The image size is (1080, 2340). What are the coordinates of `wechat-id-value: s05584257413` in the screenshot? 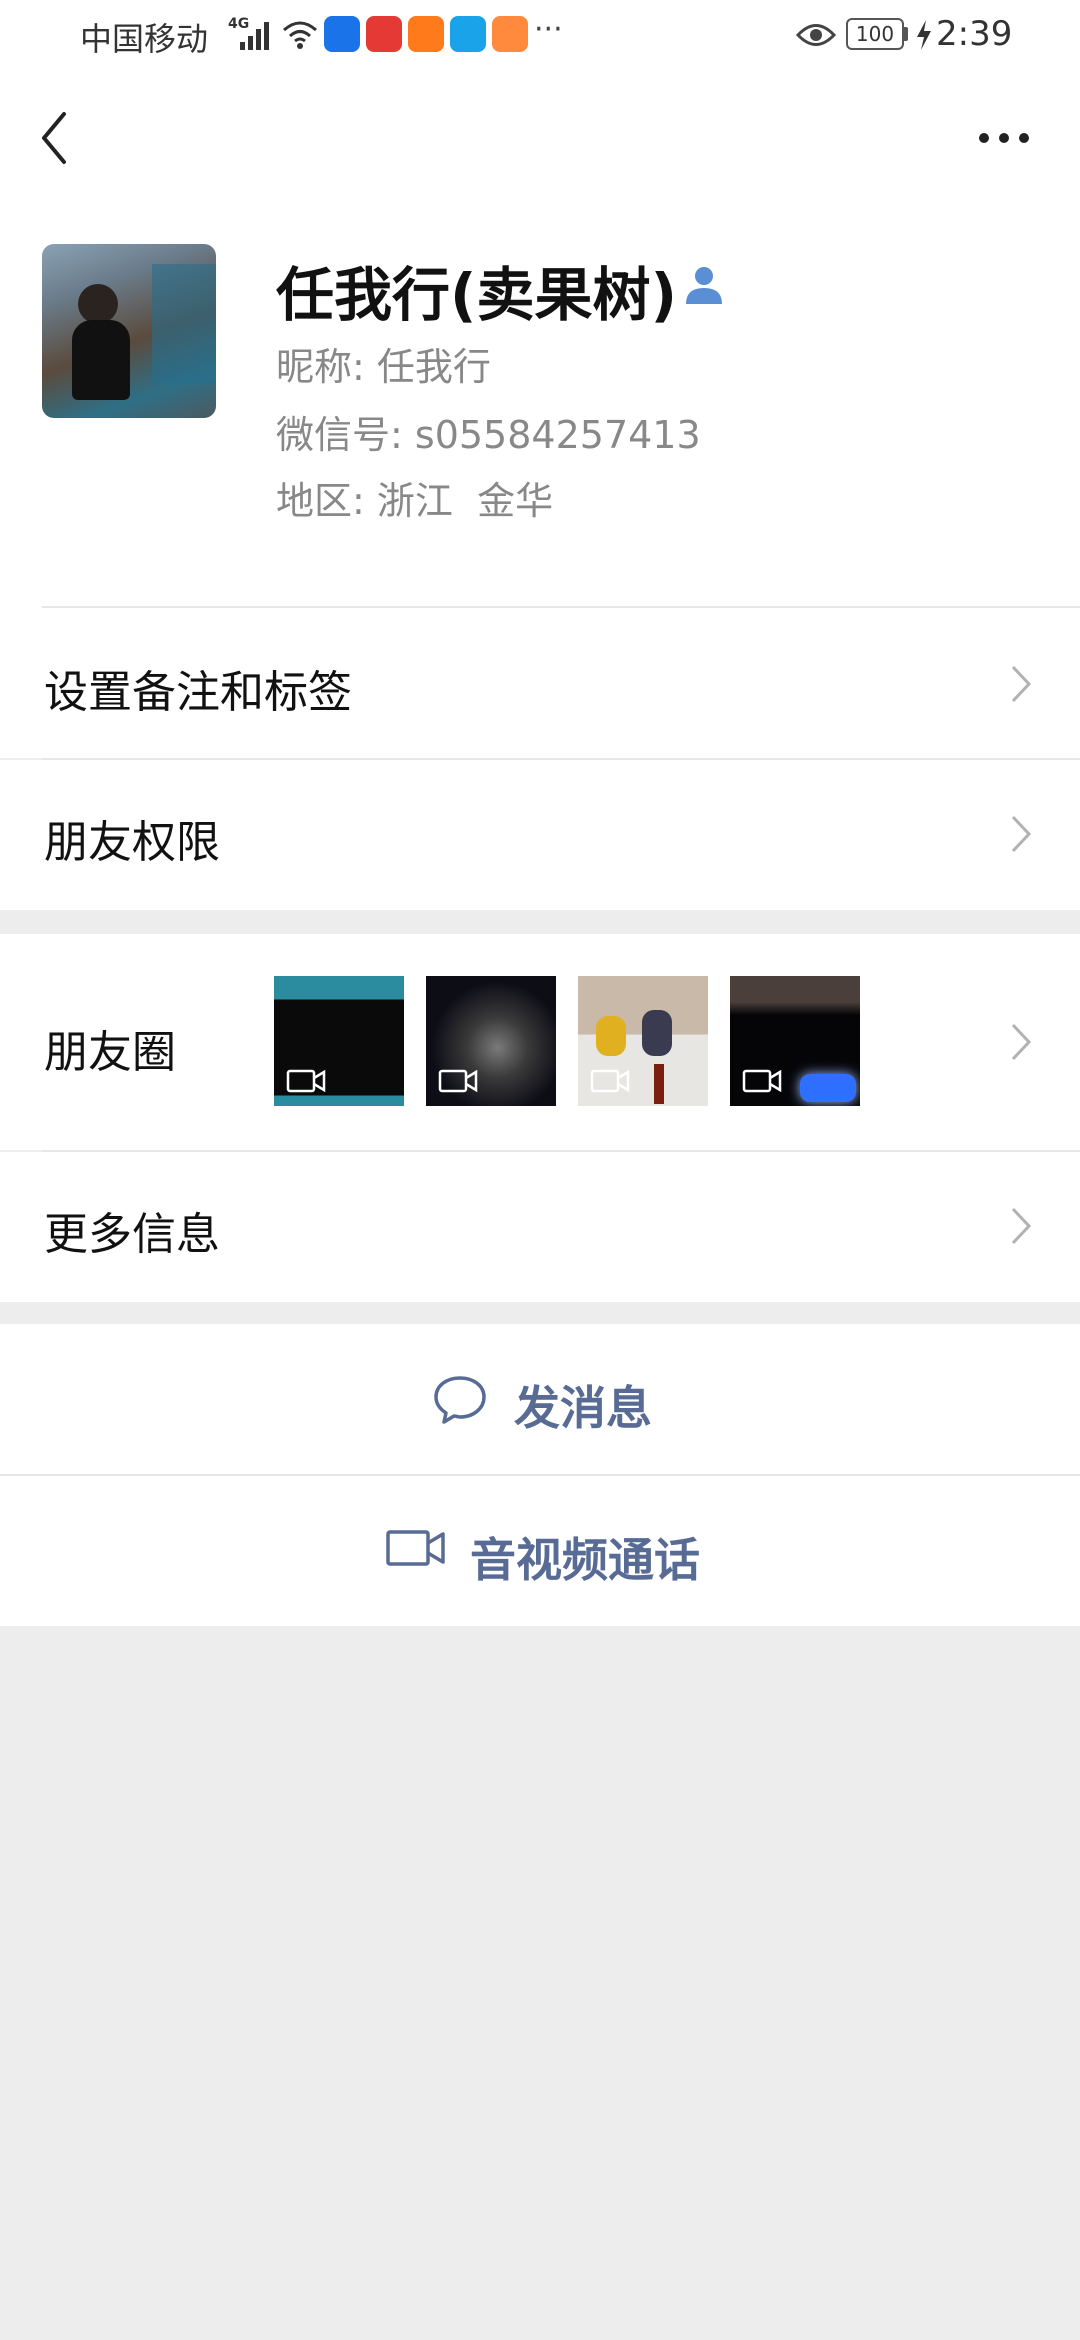 It's located at (557, 435).